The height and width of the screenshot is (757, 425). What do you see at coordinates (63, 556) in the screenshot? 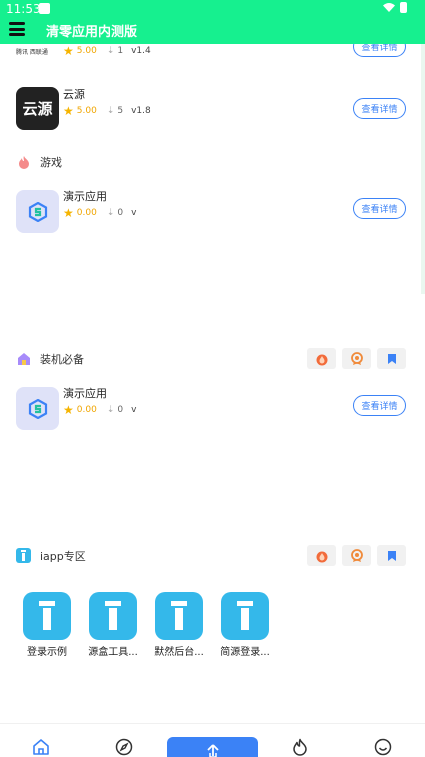
I see `section-title: iapp专区` at bounding box center [63, 556].